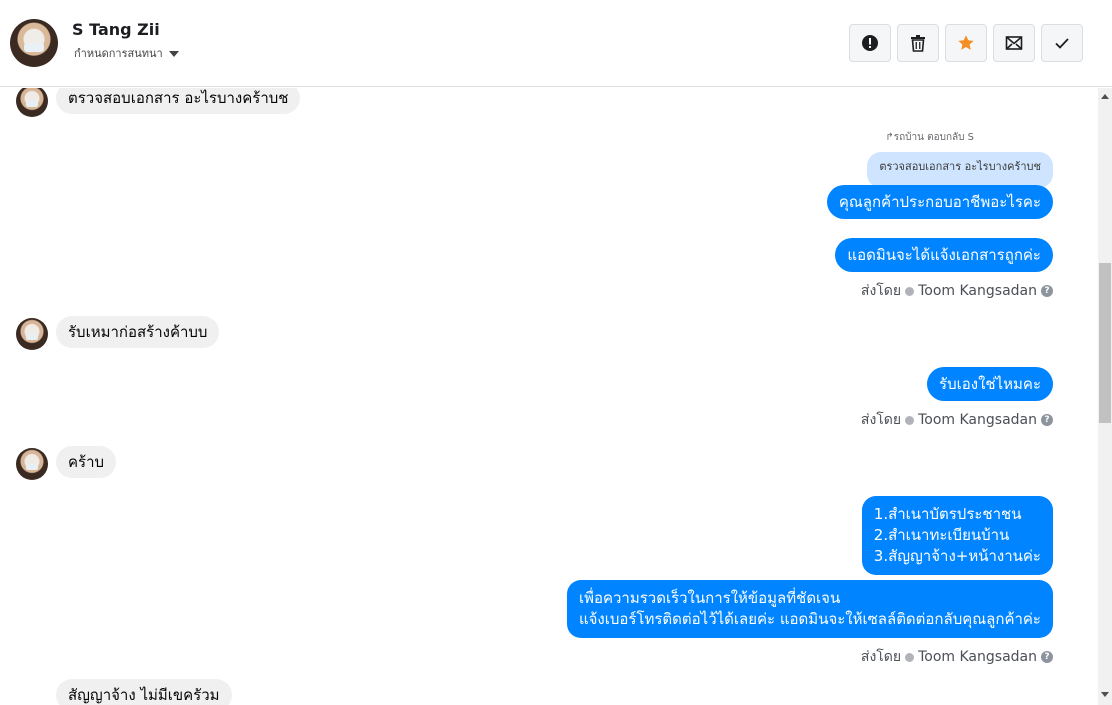 This screenshot has width=1112, height=705. I want to click on message-scrollbar, so click(1105, 396).